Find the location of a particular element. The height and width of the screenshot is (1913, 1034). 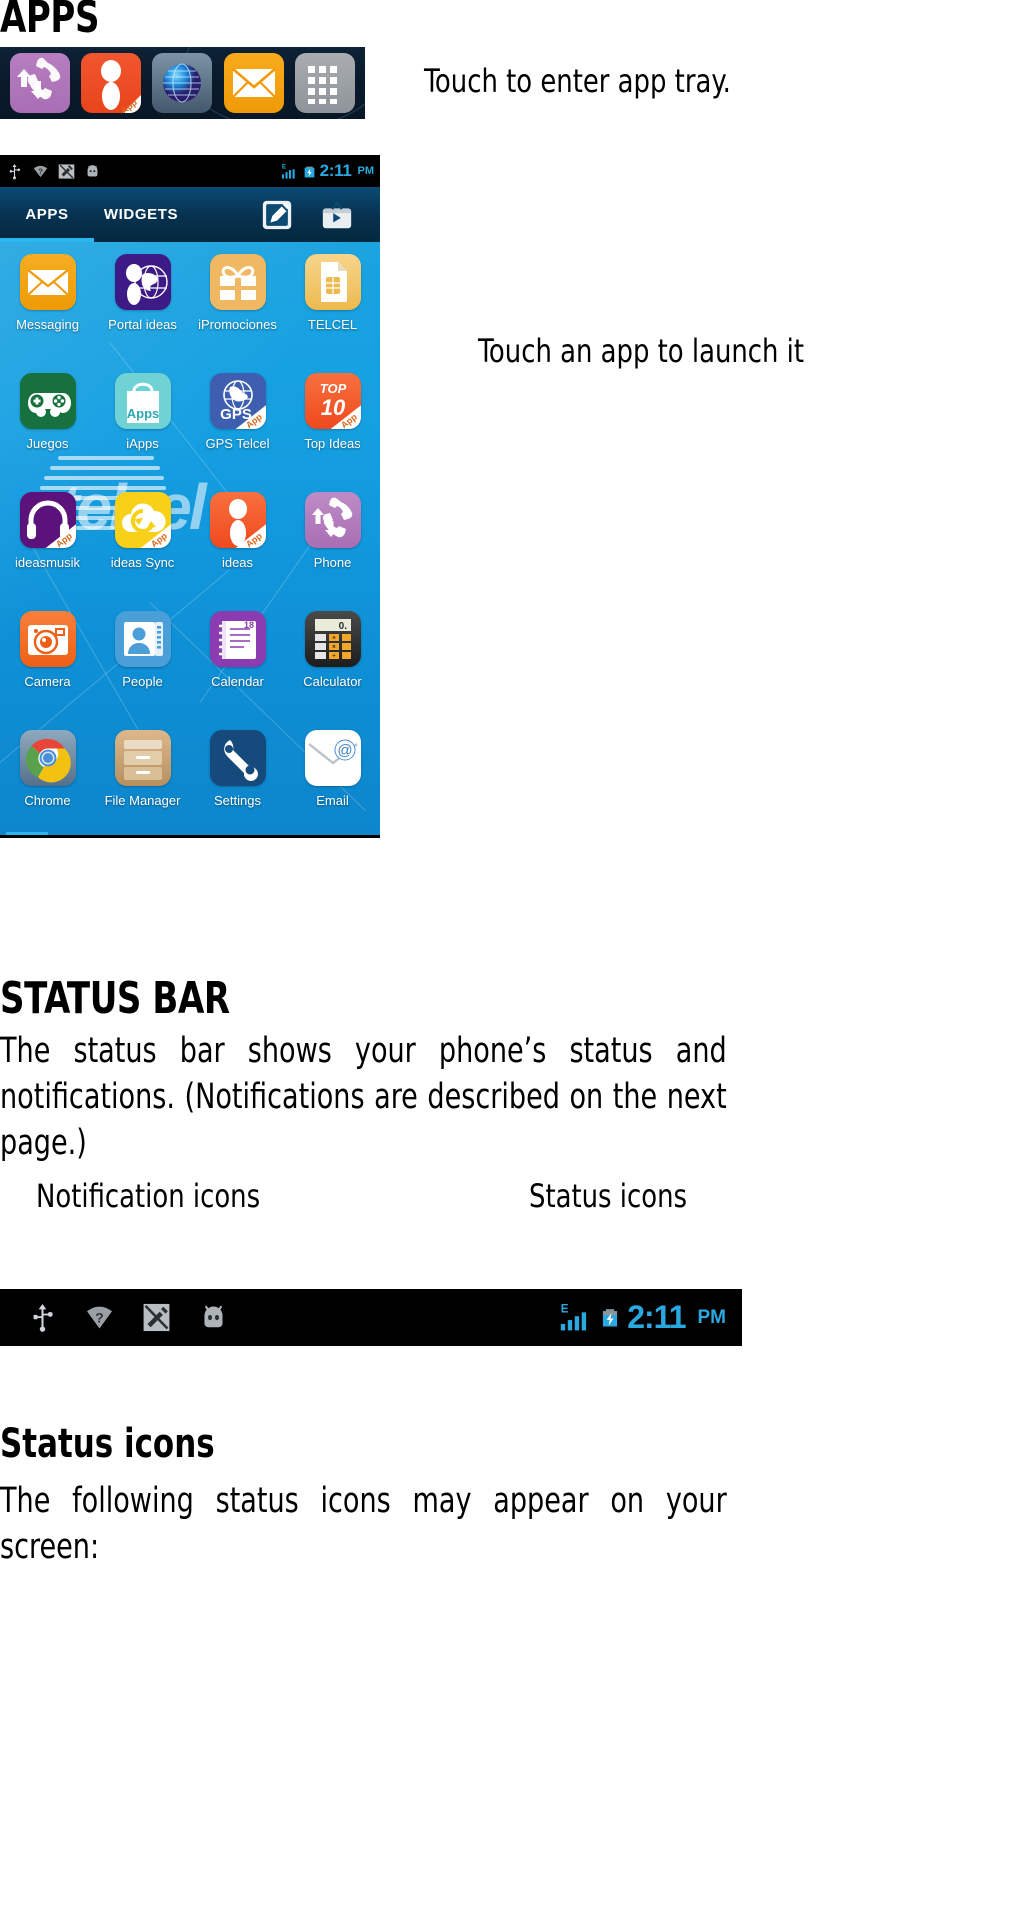

dock-phone-icon is located at coordinates (39, 83).